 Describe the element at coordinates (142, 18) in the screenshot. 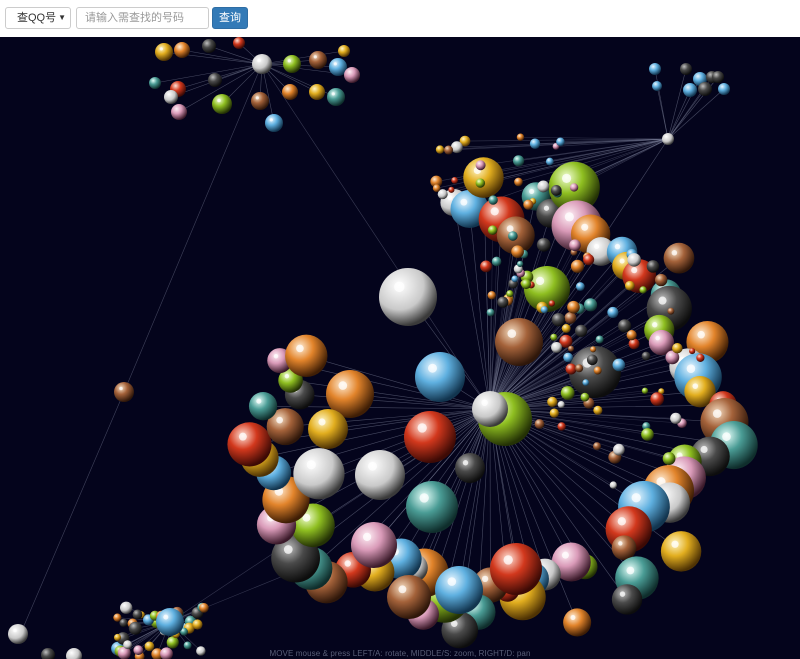

I see `search-input` at that location.